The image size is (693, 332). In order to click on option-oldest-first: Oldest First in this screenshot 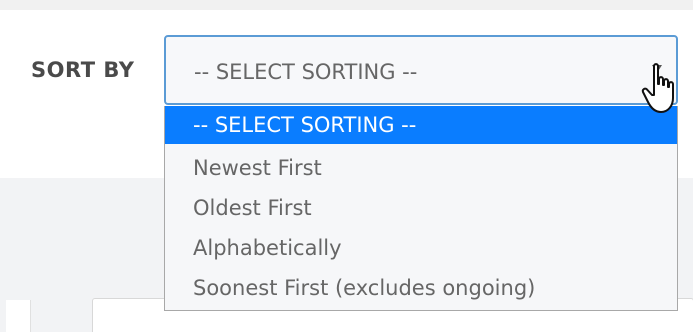, I will do `click(421, 208)`.